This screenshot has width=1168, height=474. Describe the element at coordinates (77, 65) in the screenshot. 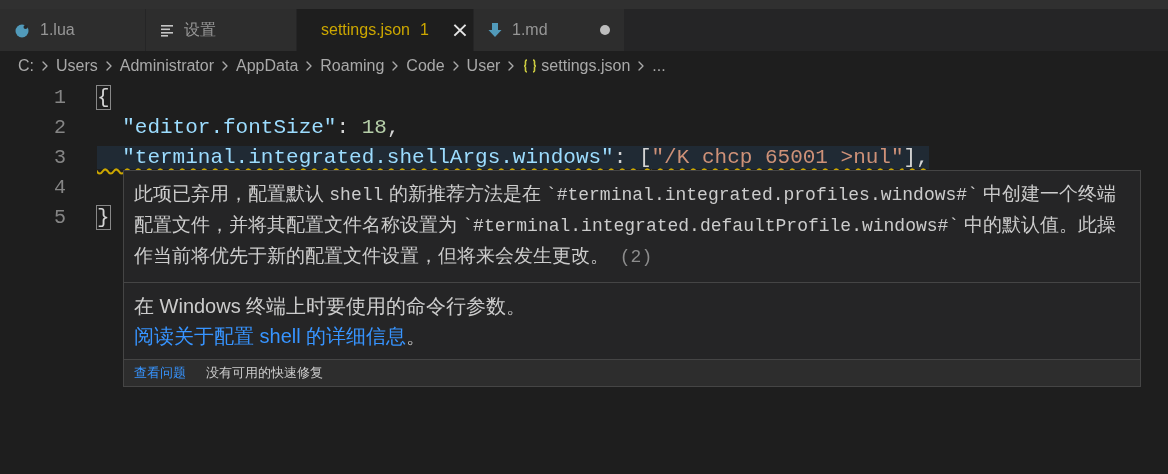

I see `breadcrumb: Users` at that location.